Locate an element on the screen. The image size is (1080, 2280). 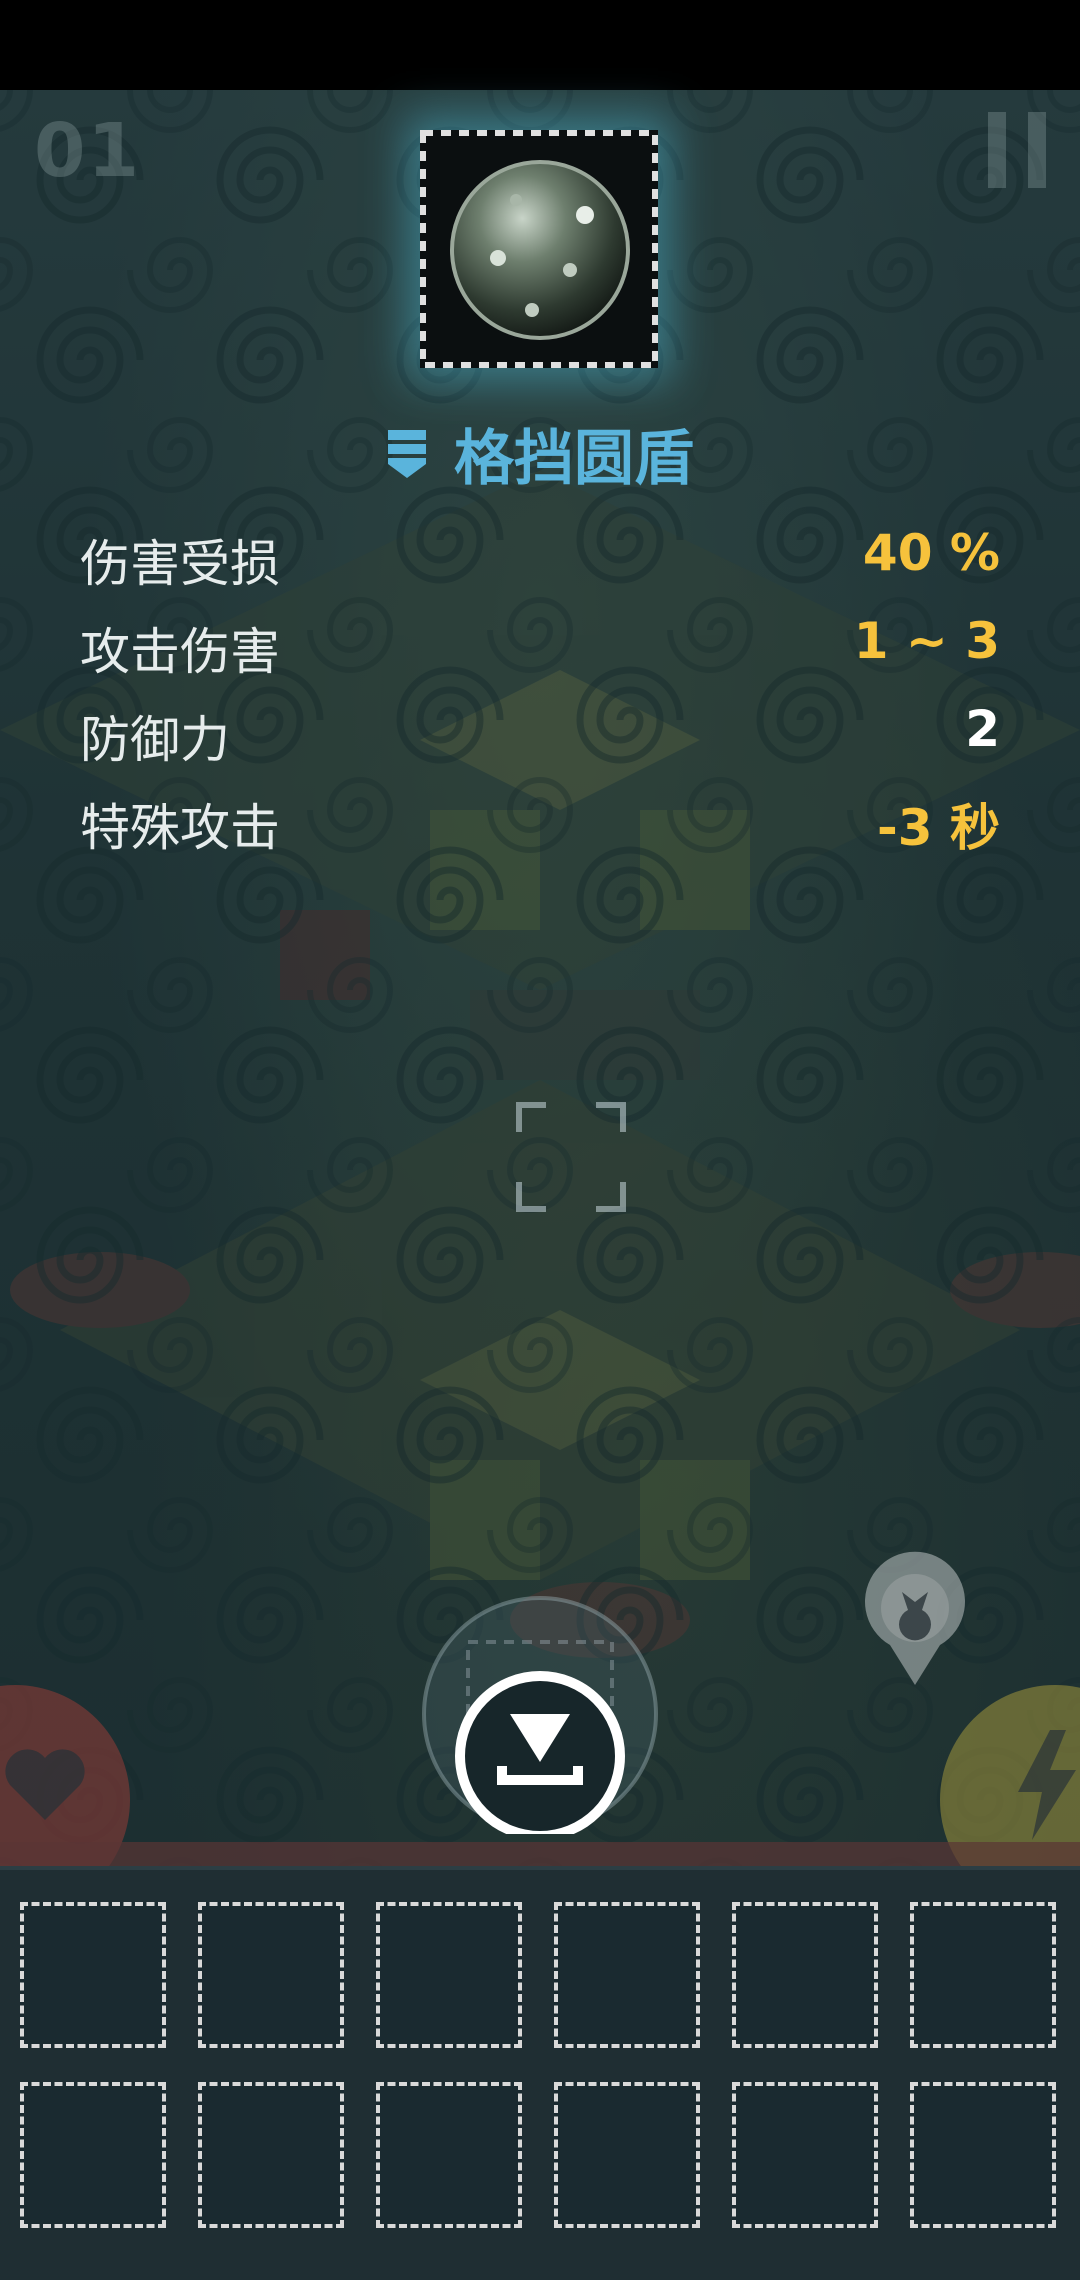
lightning-icon is located at coordinates (1045, 1787).